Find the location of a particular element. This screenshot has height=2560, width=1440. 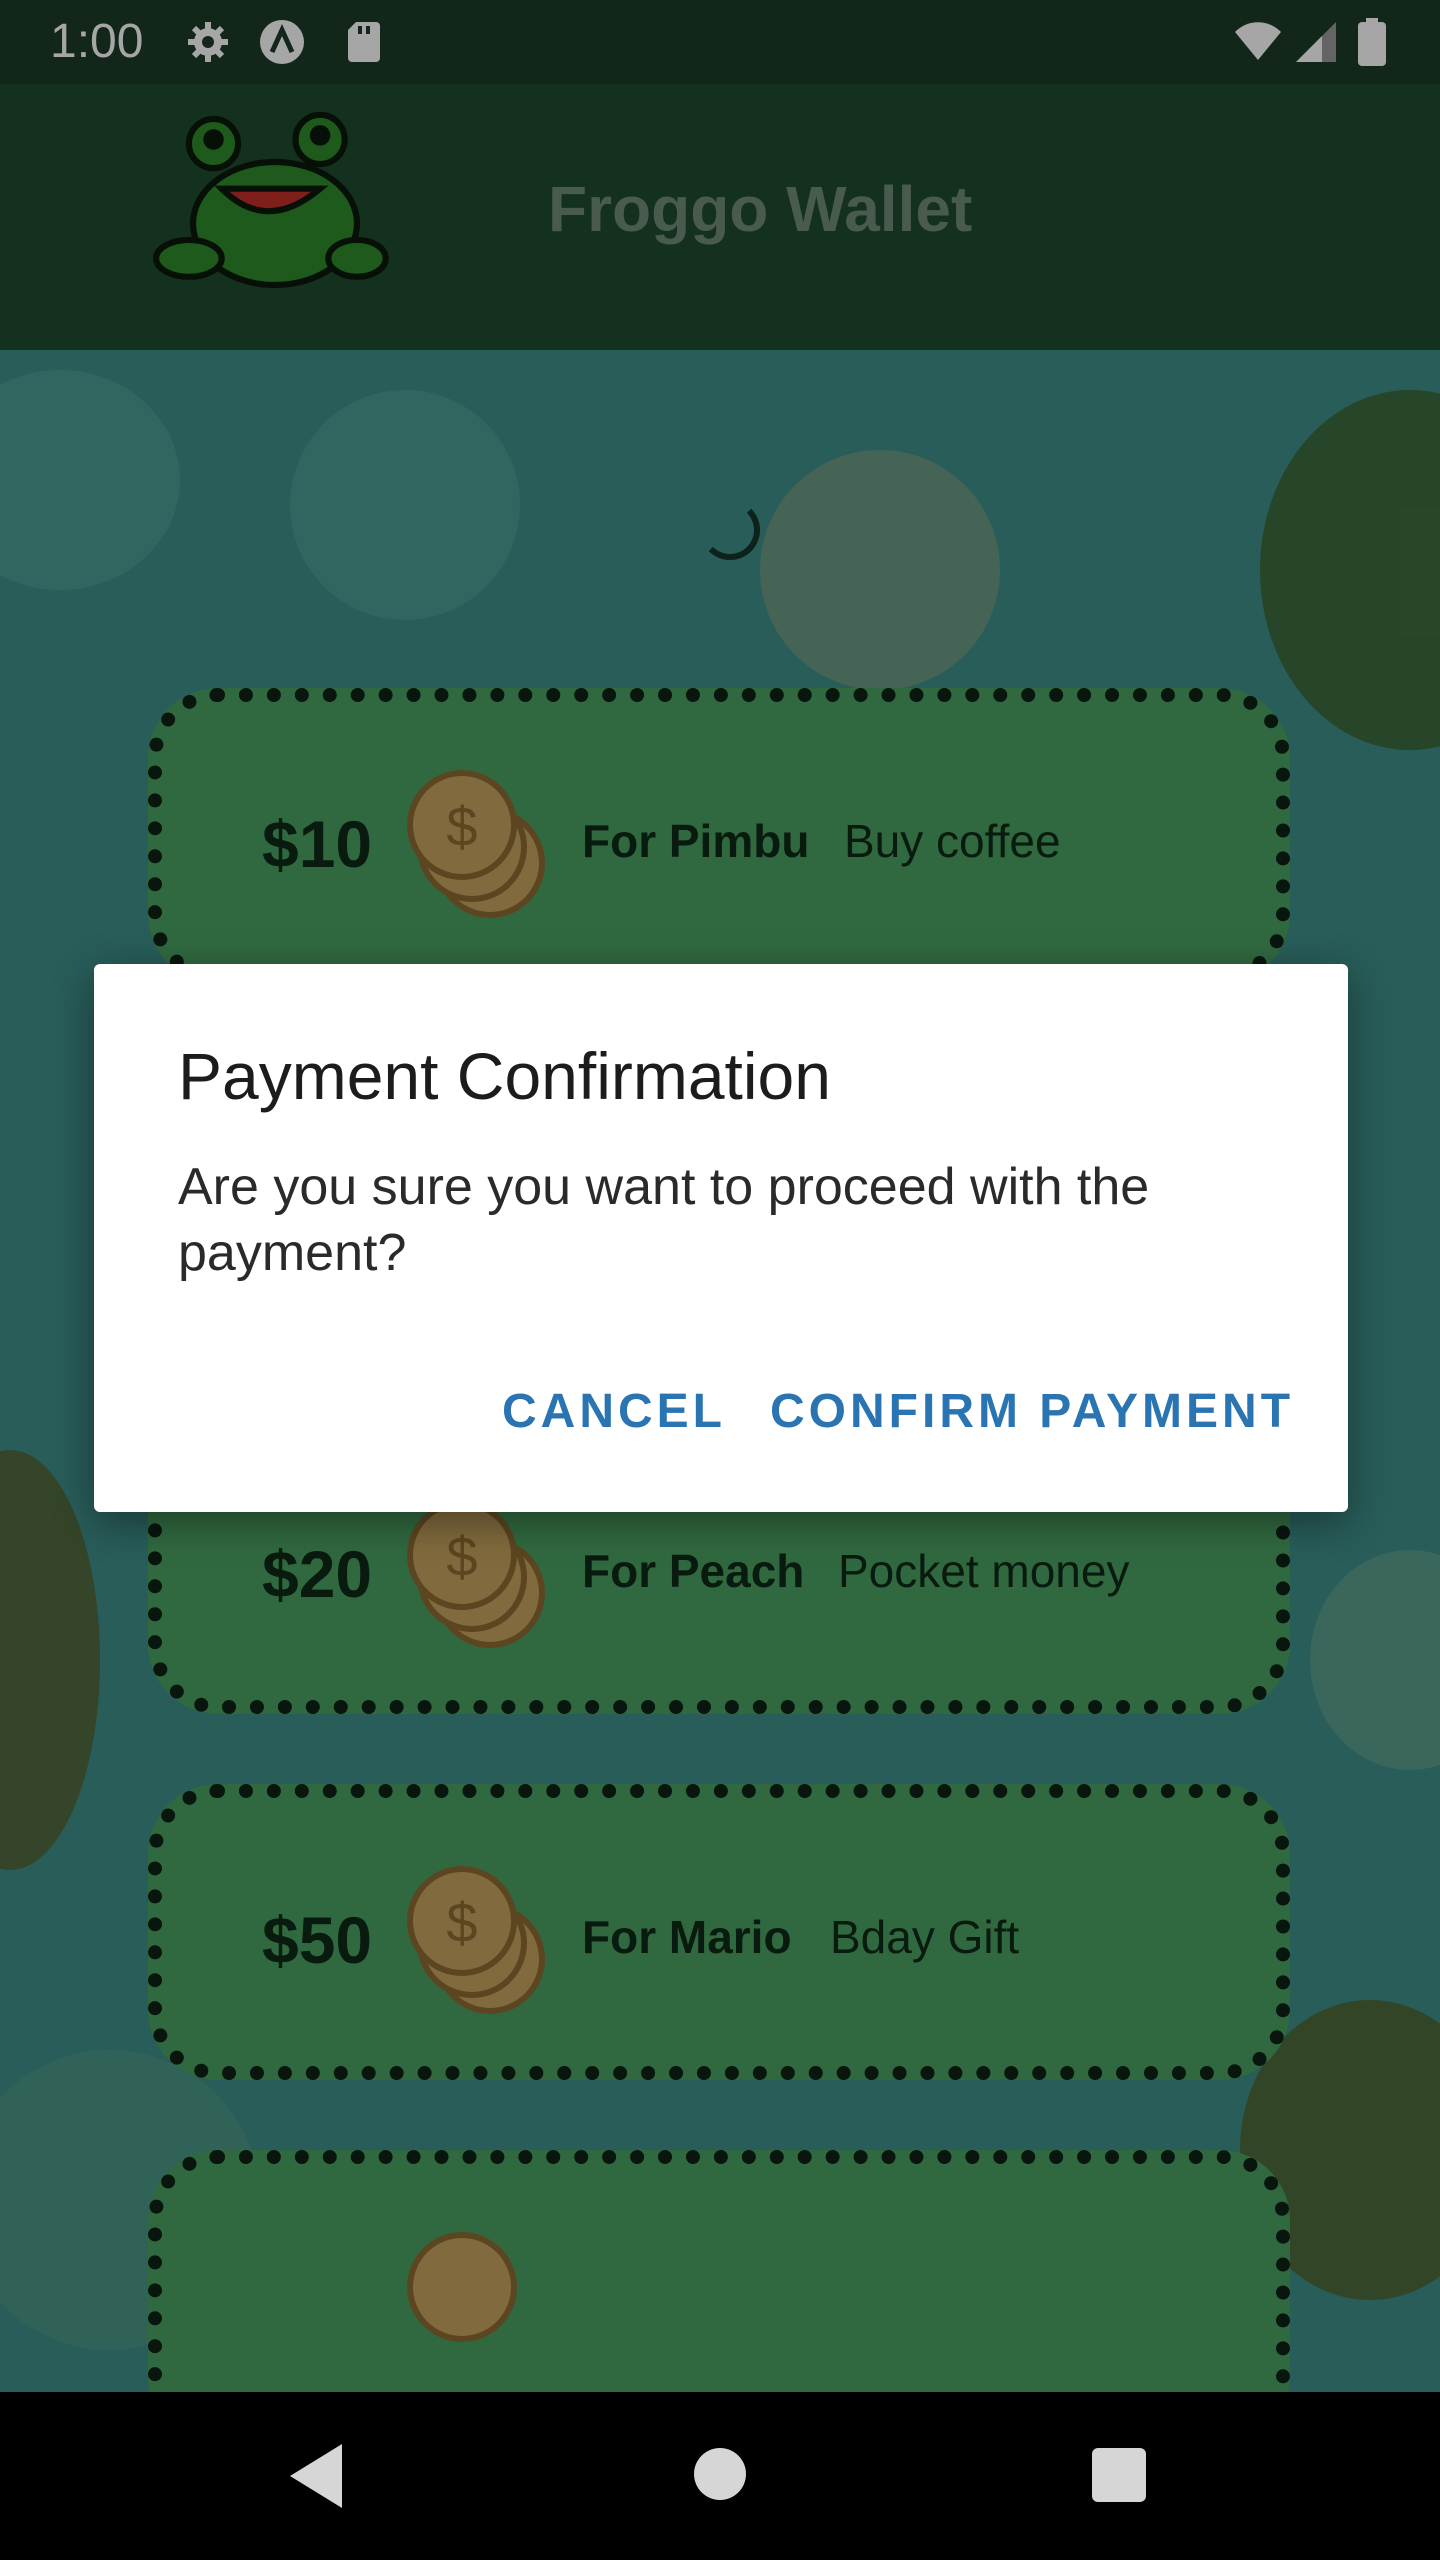

navigation-bar is located at coordinates (720, 2476).